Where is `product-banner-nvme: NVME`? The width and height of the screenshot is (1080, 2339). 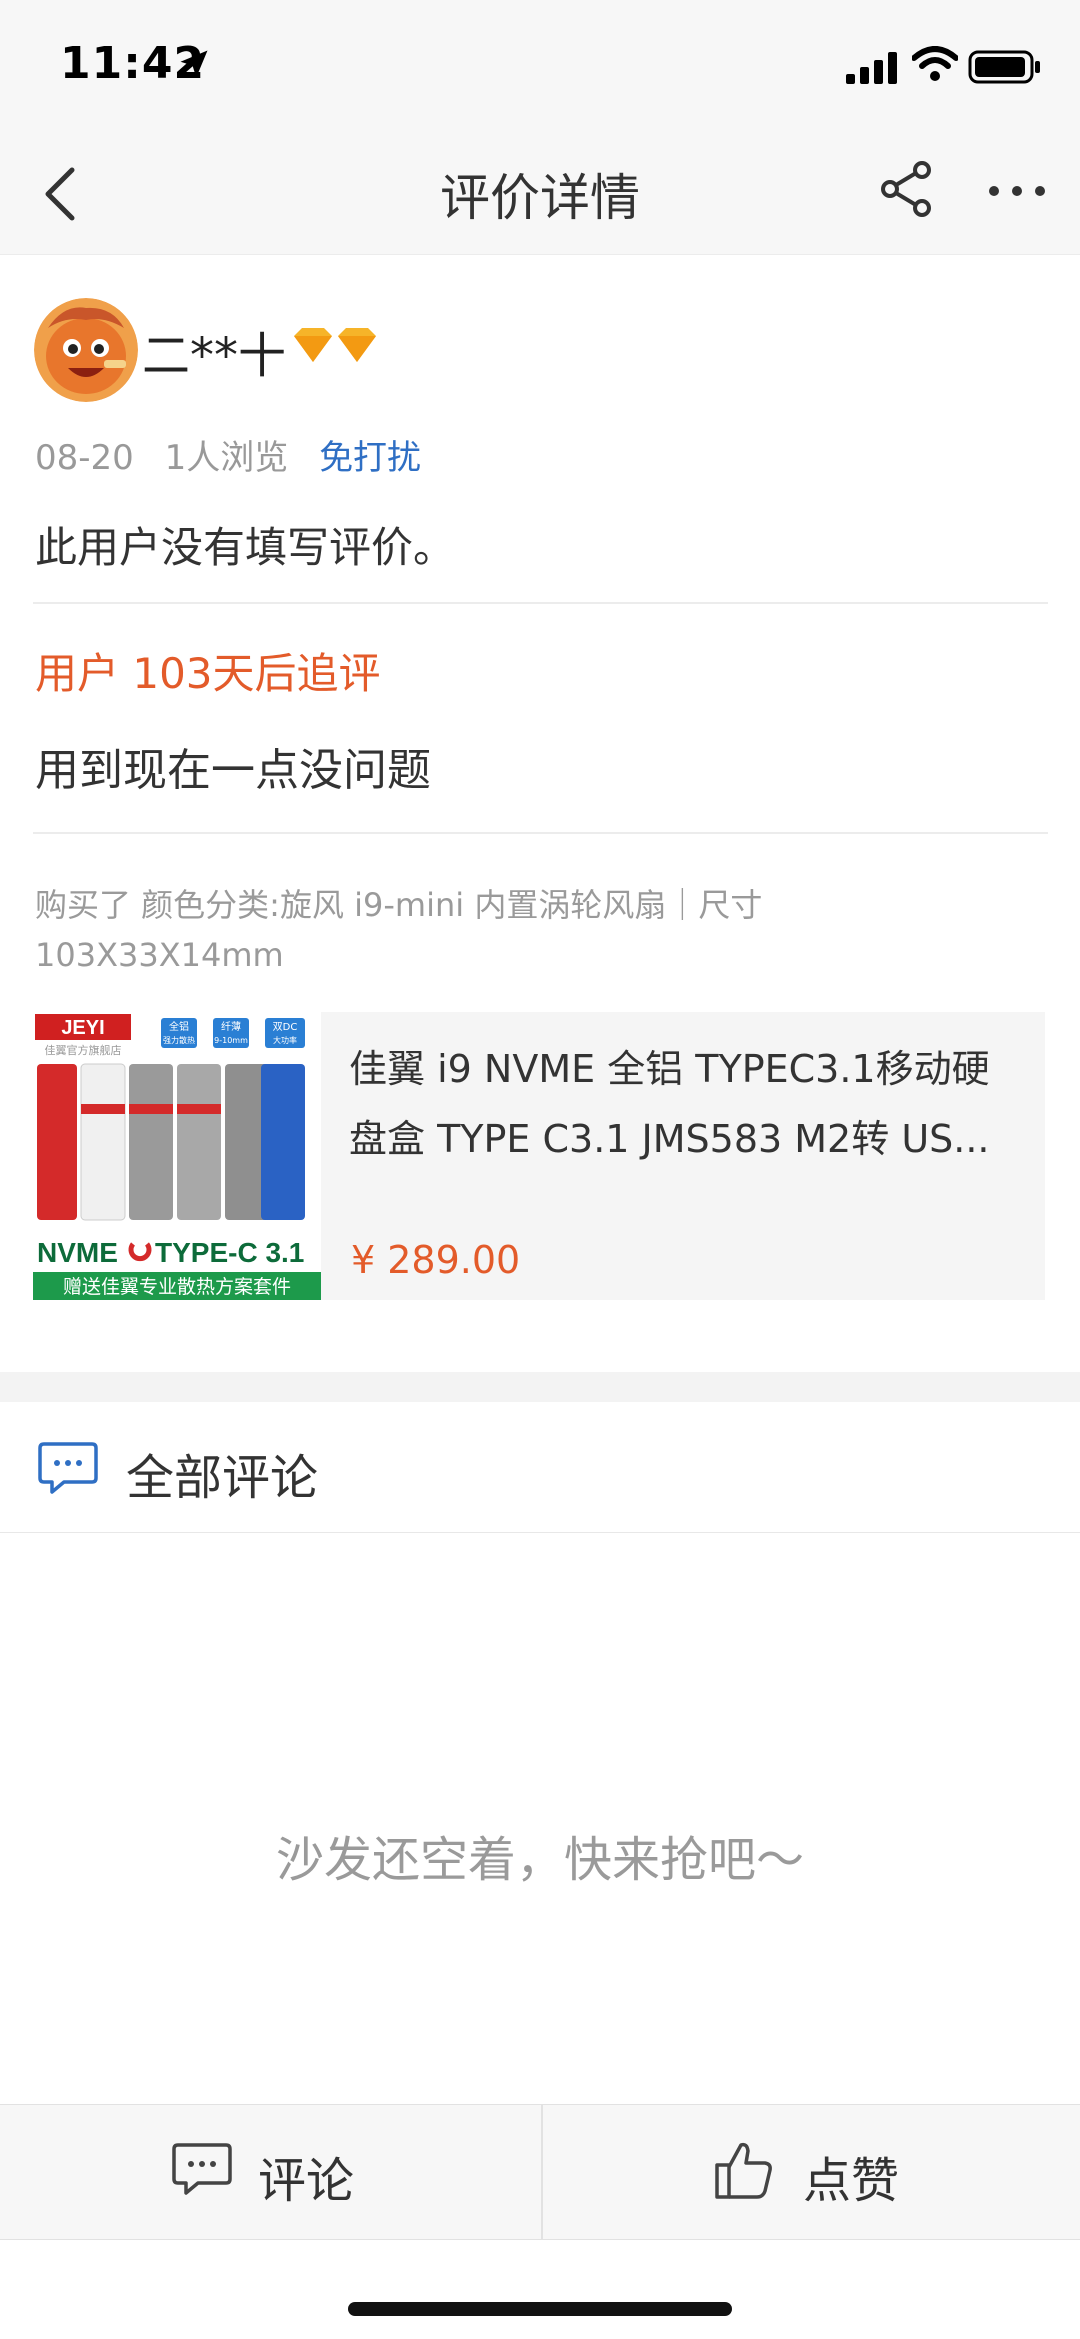 product-banner-nvme: NVME is located at coordinates (77, 1252).